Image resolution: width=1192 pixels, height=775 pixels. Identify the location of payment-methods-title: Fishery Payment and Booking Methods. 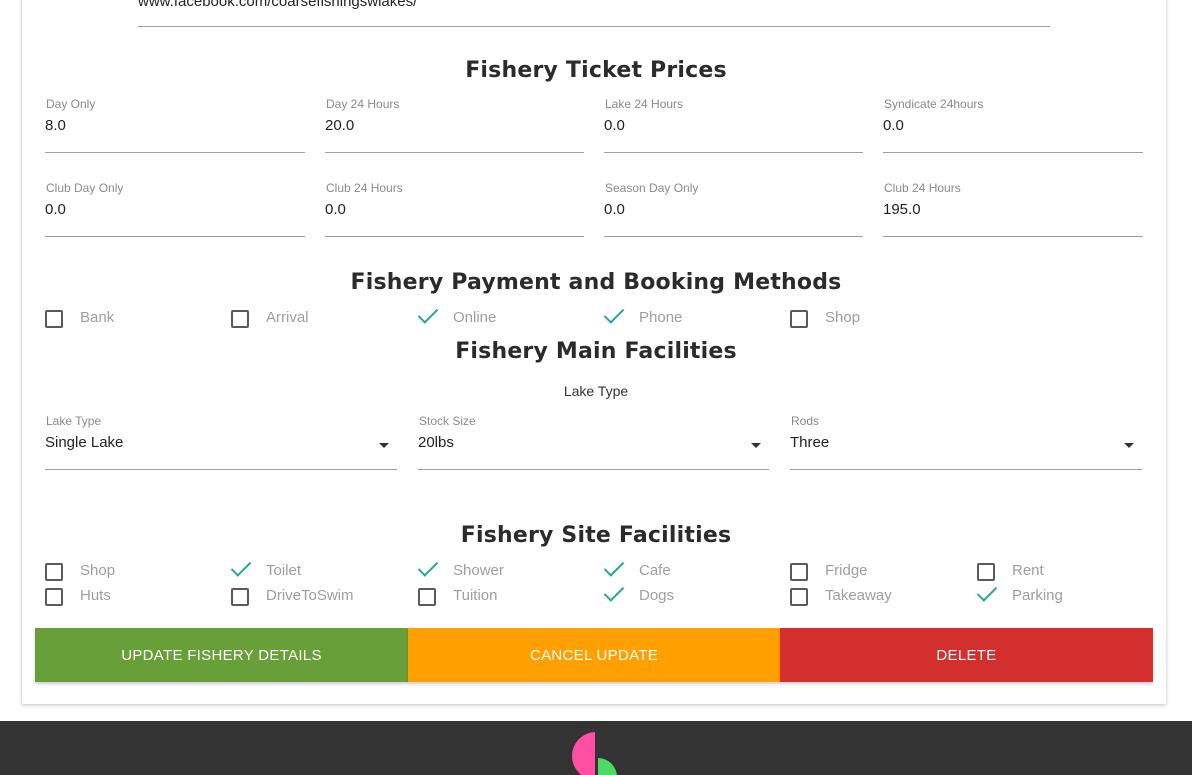
(596, 282).